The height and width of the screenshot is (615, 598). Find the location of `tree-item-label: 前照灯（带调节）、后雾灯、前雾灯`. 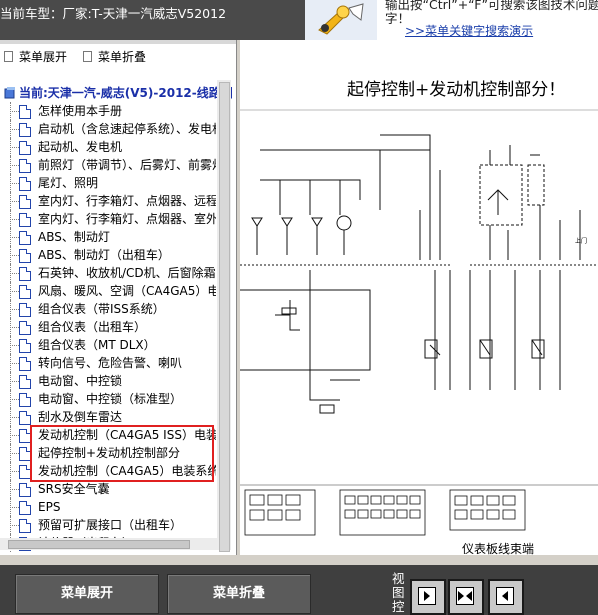

tree-item-label: 前照灯（带调节）、后雾灯、前雾灯 is located at coordinates (127, 165).